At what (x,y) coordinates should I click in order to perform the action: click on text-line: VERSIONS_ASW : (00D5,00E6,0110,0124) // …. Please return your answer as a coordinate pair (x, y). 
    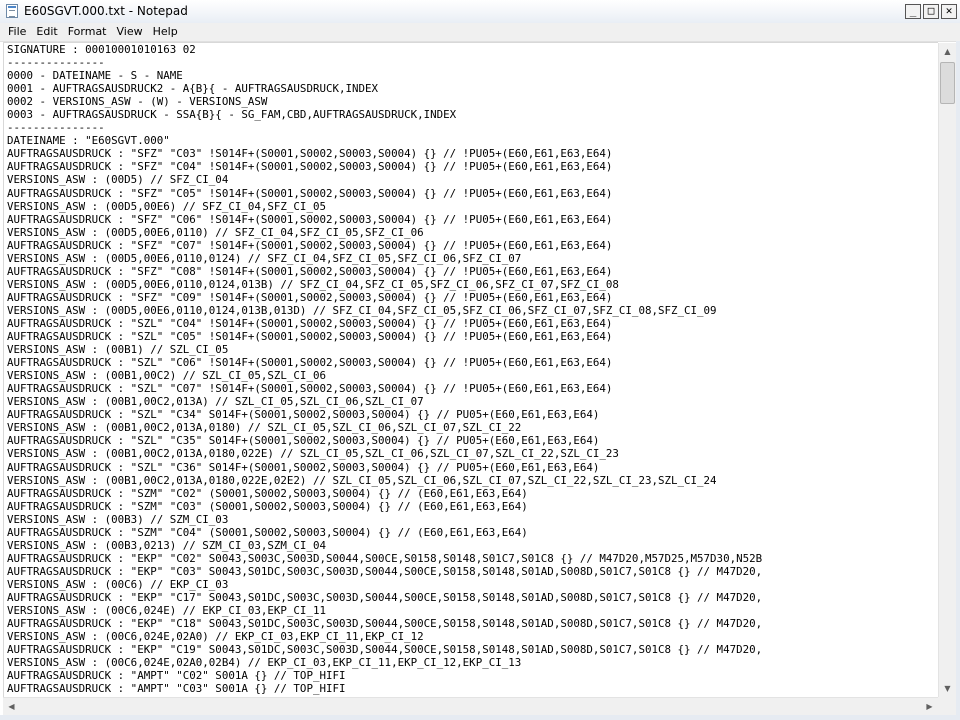
    Looking at the image, I should click on (264, 258).